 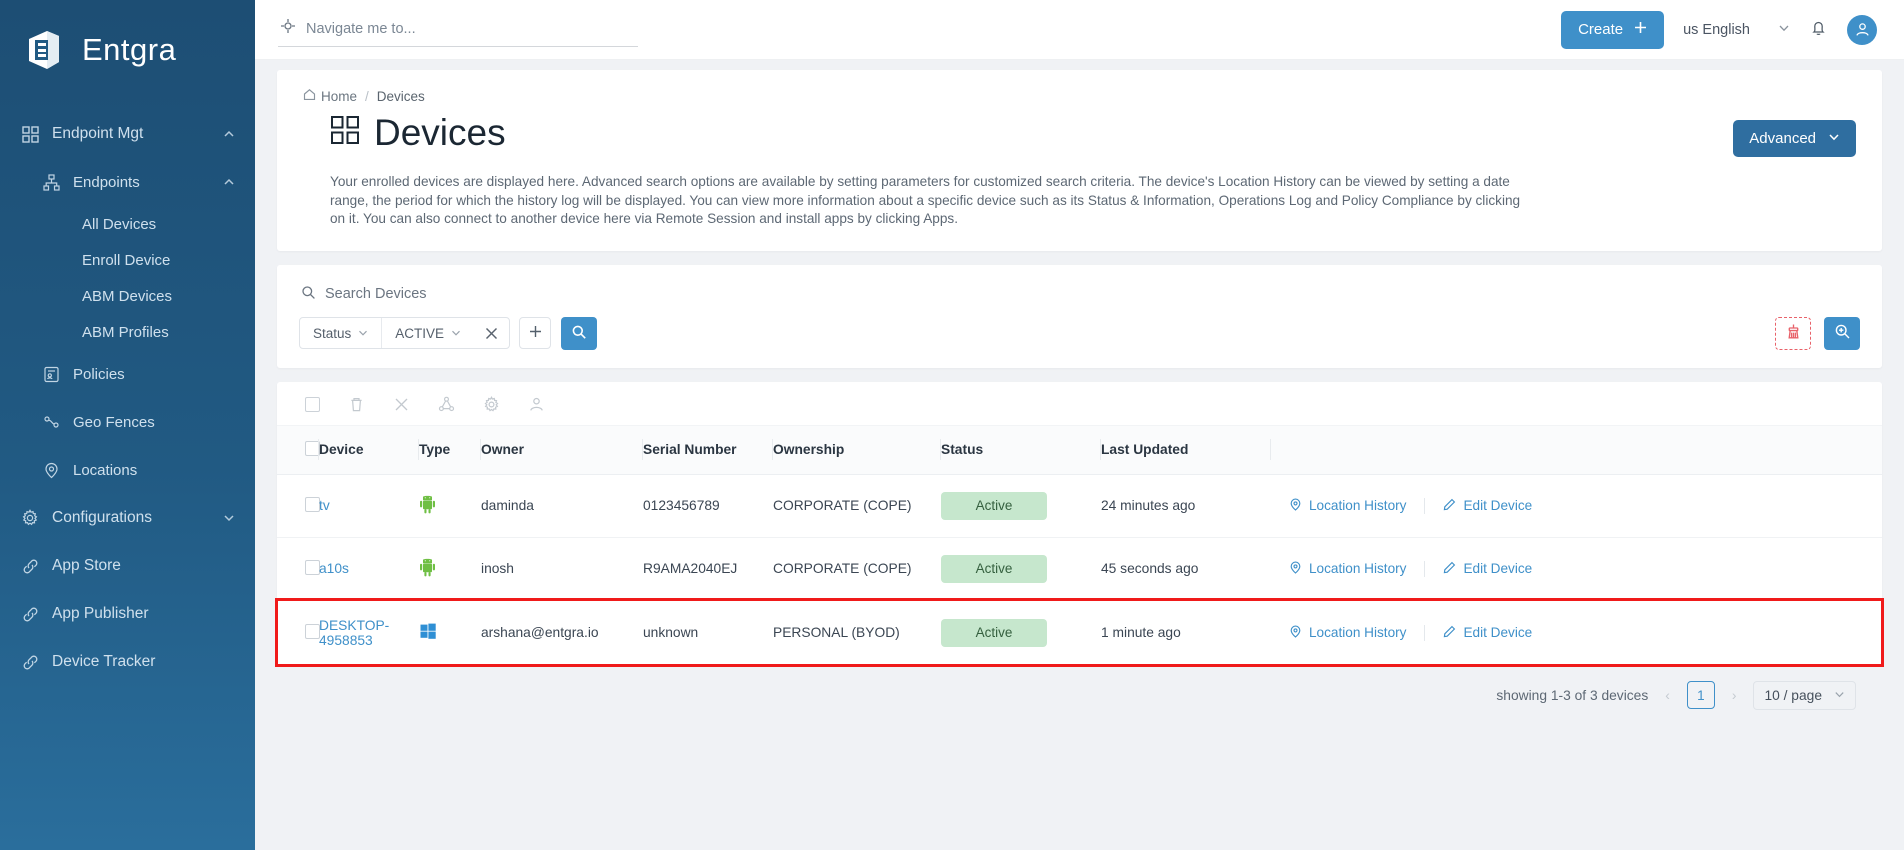 What do you see at coordinates (400, 96) in the screenshot?
I see `breadcrumb-current: Devices` at bounding box center [400, 96].